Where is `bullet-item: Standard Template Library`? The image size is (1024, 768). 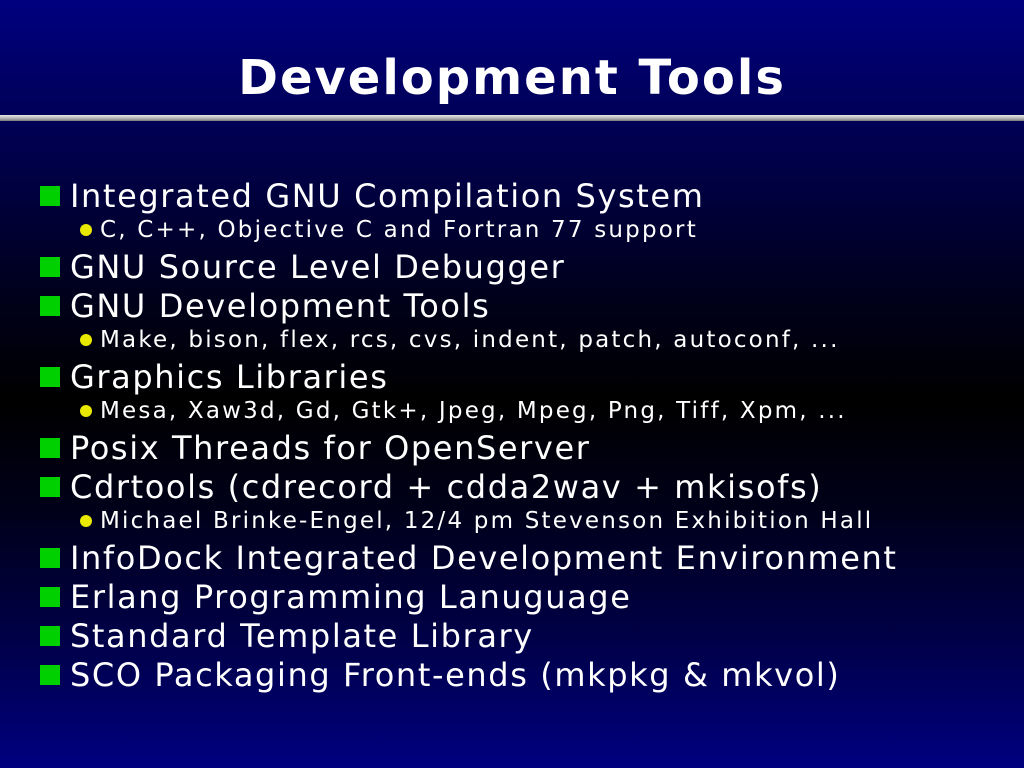 bullet-item: Standard Template Library is located at coordinates (525, 635).